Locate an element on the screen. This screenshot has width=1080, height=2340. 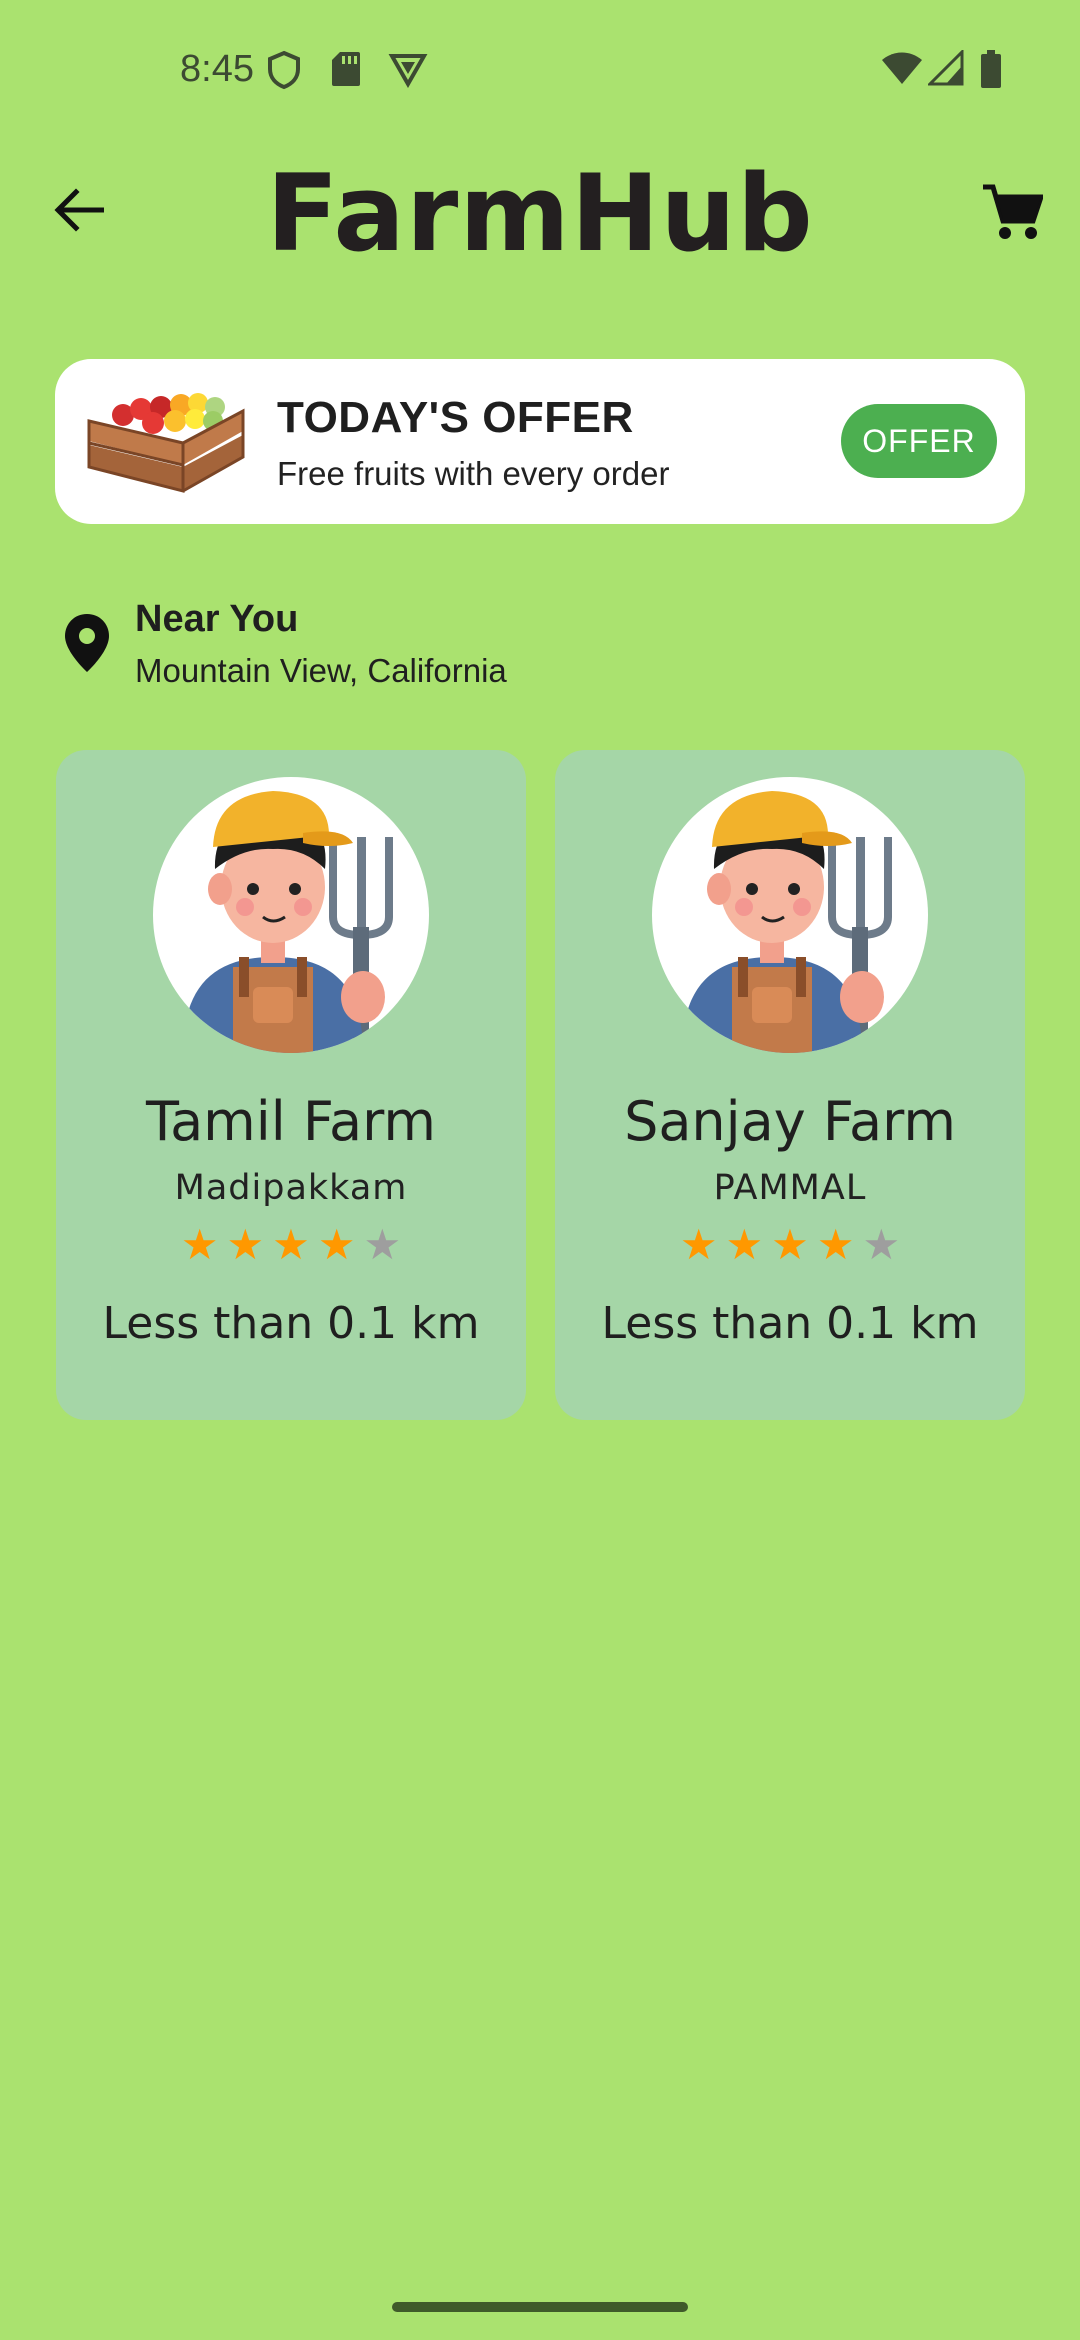
fruit-crate-image is located at coordinates (165, 442).